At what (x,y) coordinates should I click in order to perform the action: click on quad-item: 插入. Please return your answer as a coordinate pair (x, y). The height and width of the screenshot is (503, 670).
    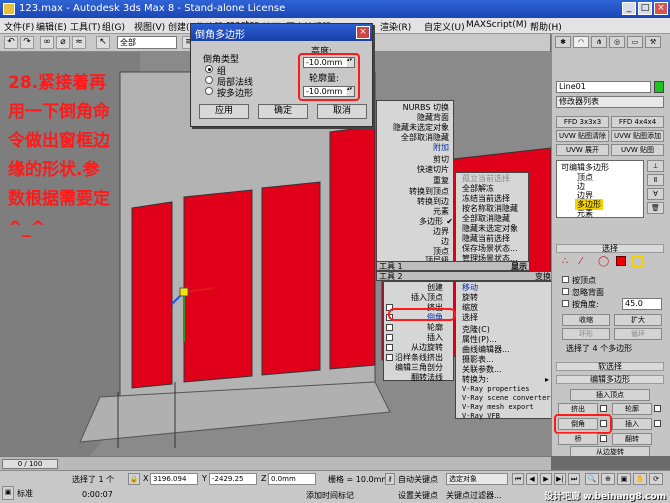
    Looking at the image, I should click on (435, 337).